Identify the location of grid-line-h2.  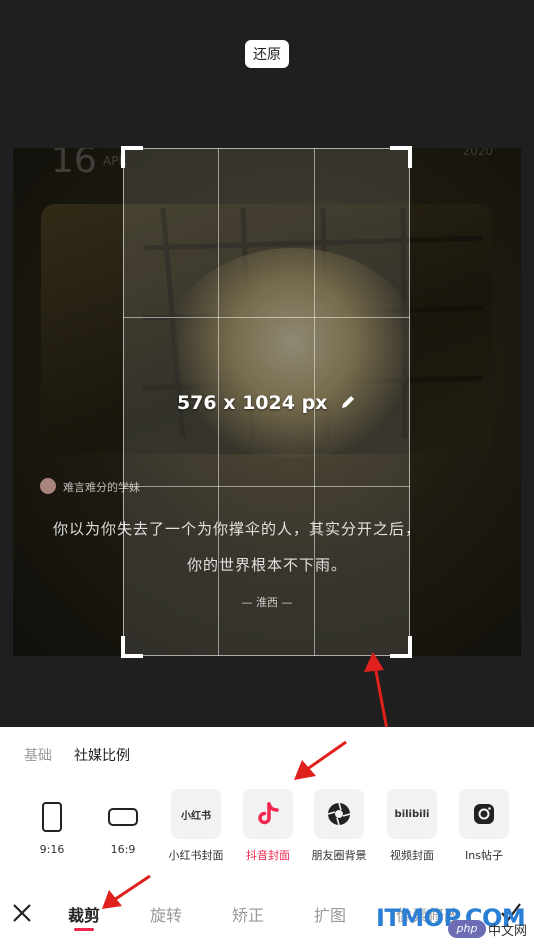
(266, 486).